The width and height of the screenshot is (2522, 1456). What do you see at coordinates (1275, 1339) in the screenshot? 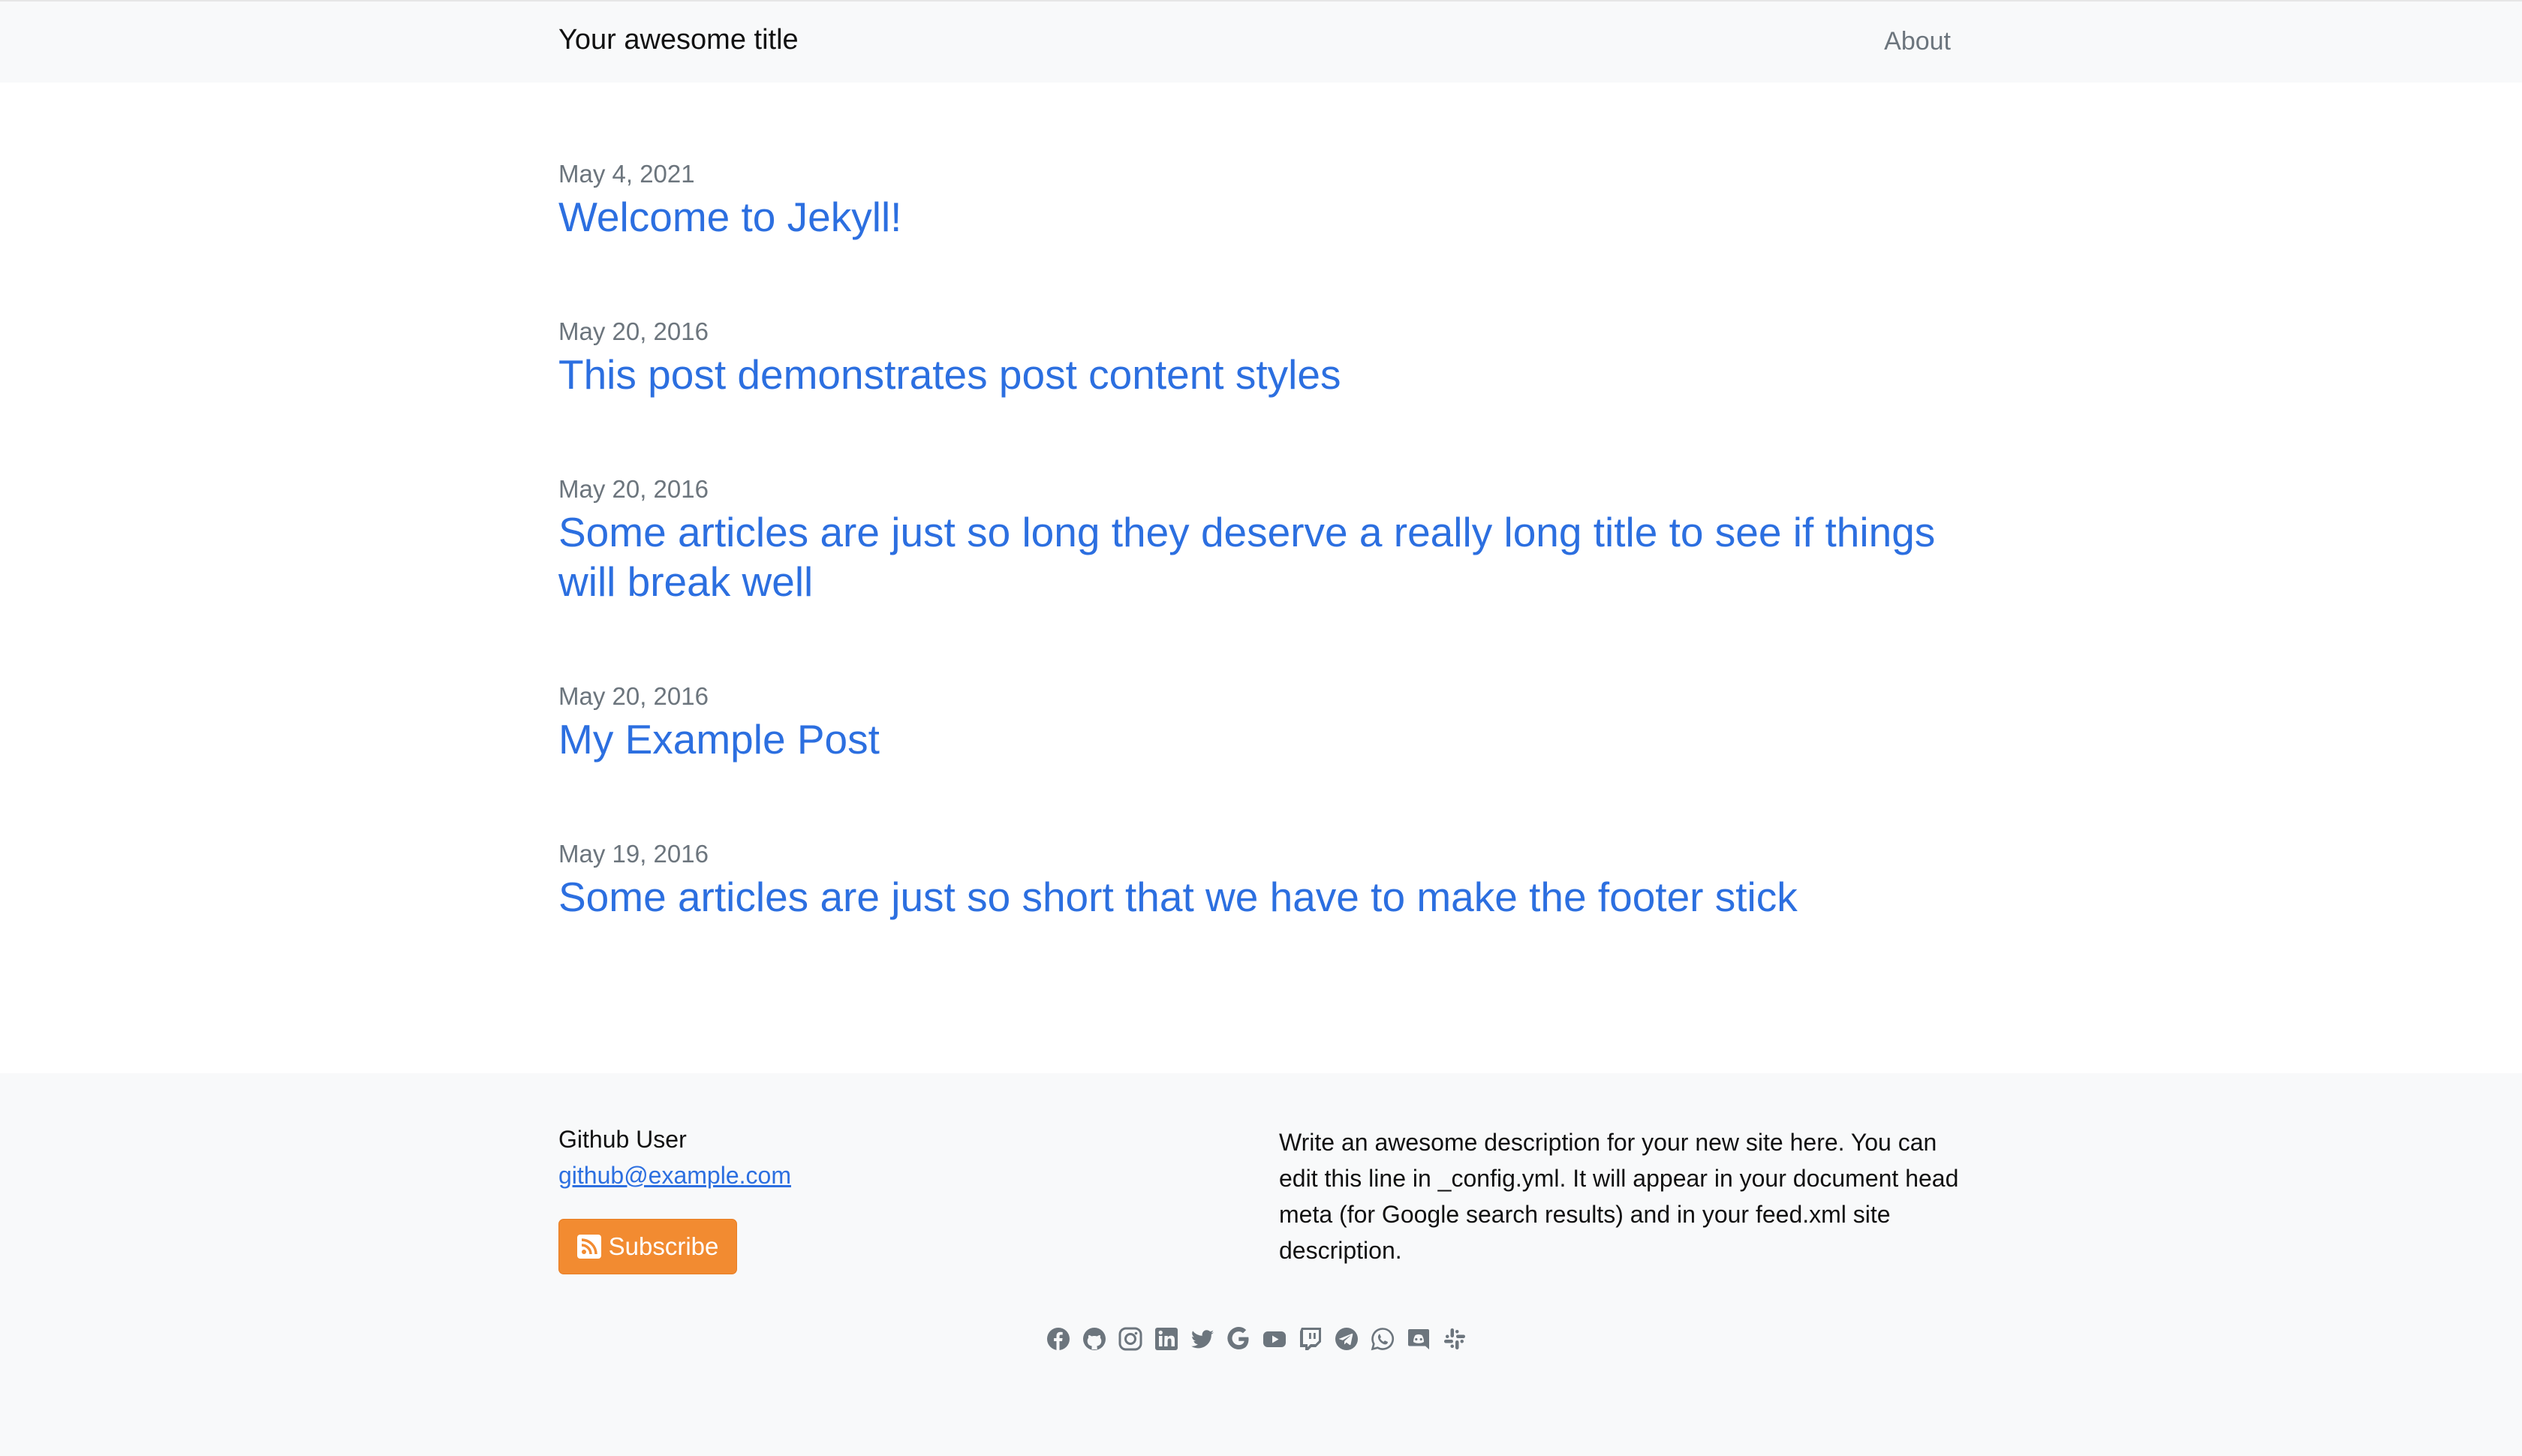
I see `youtube-icon` at bounding box center [1275, 1339].